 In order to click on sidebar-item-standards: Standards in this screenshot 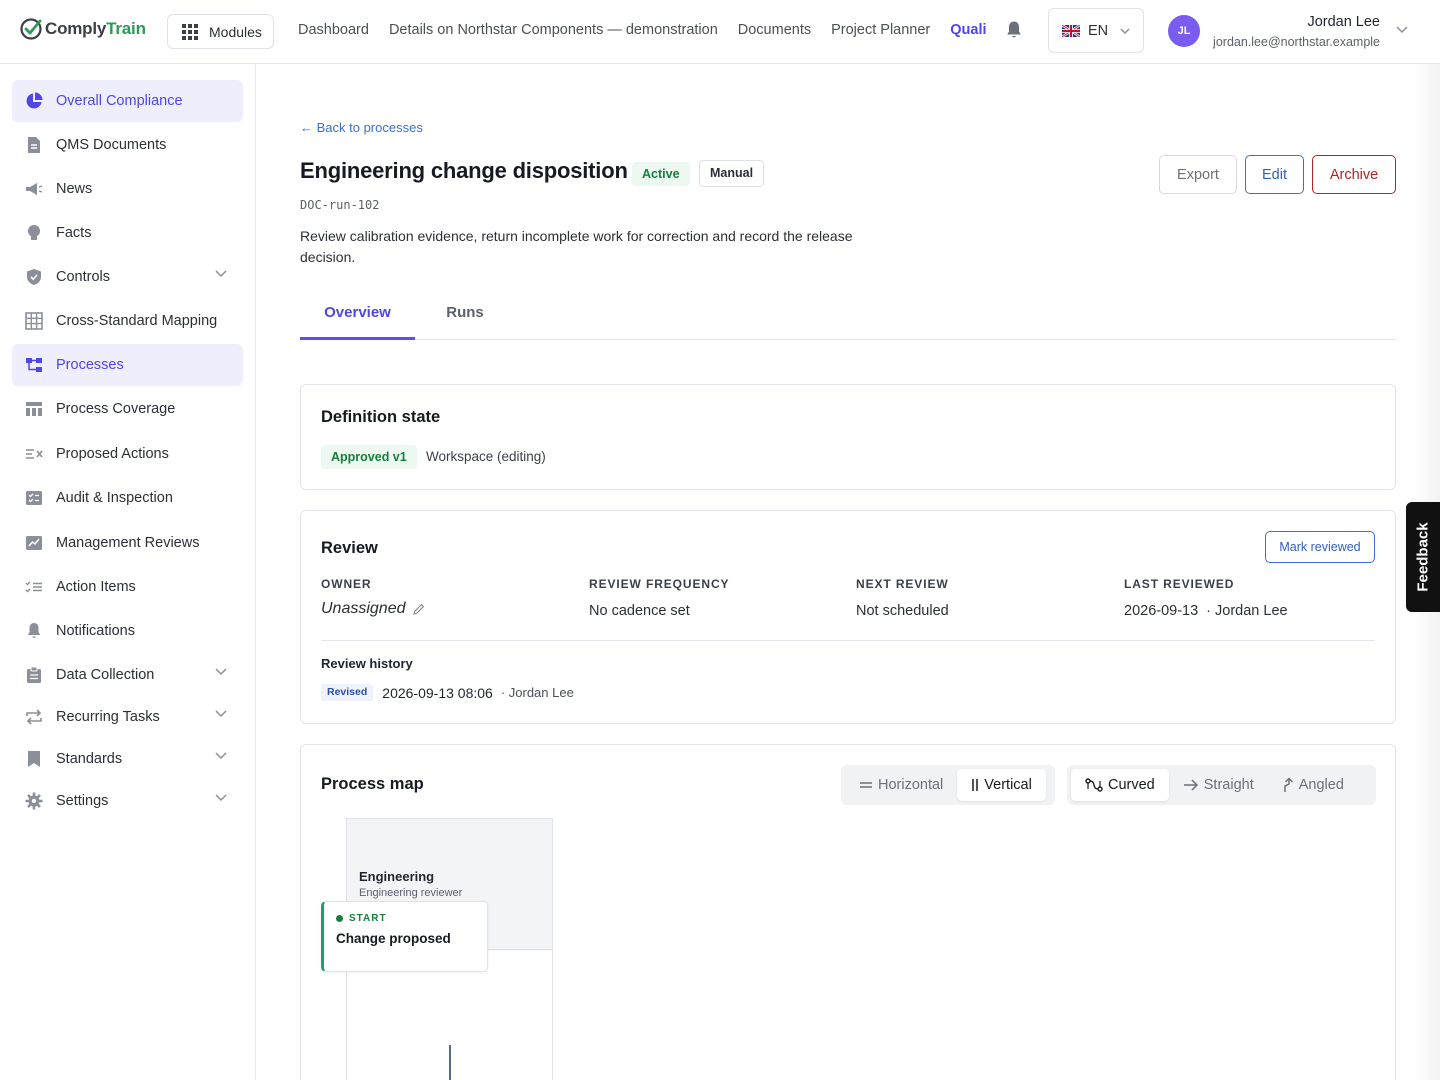, I will do `click(127, 759)`.